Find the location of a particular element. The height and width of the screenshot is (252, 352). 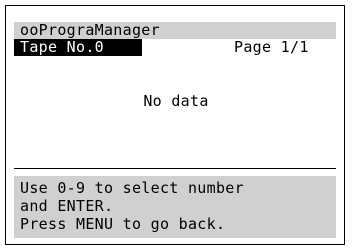

tape-number-label: Tape No.0 is located at coordinates (62, 47).